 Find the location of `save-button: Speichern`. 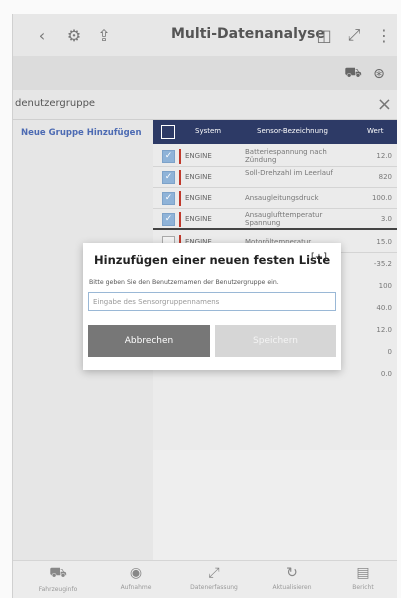

save-button: Speichern is located at coordinates (275, 341).